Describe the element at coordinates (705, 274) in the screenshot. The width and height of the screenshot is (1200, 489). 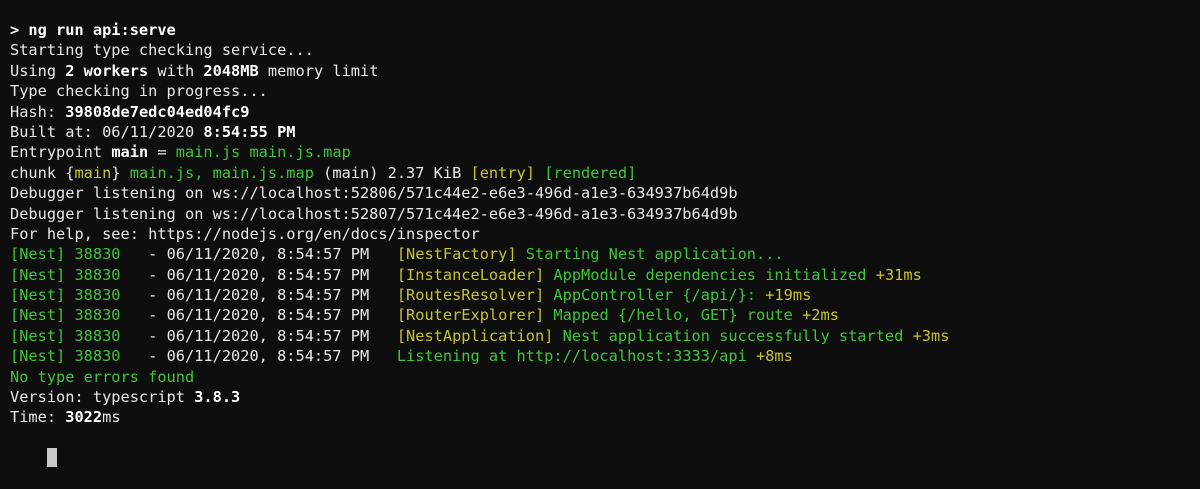
I see `terminal-text-segment: AppModule dependencies initialized` at that location.